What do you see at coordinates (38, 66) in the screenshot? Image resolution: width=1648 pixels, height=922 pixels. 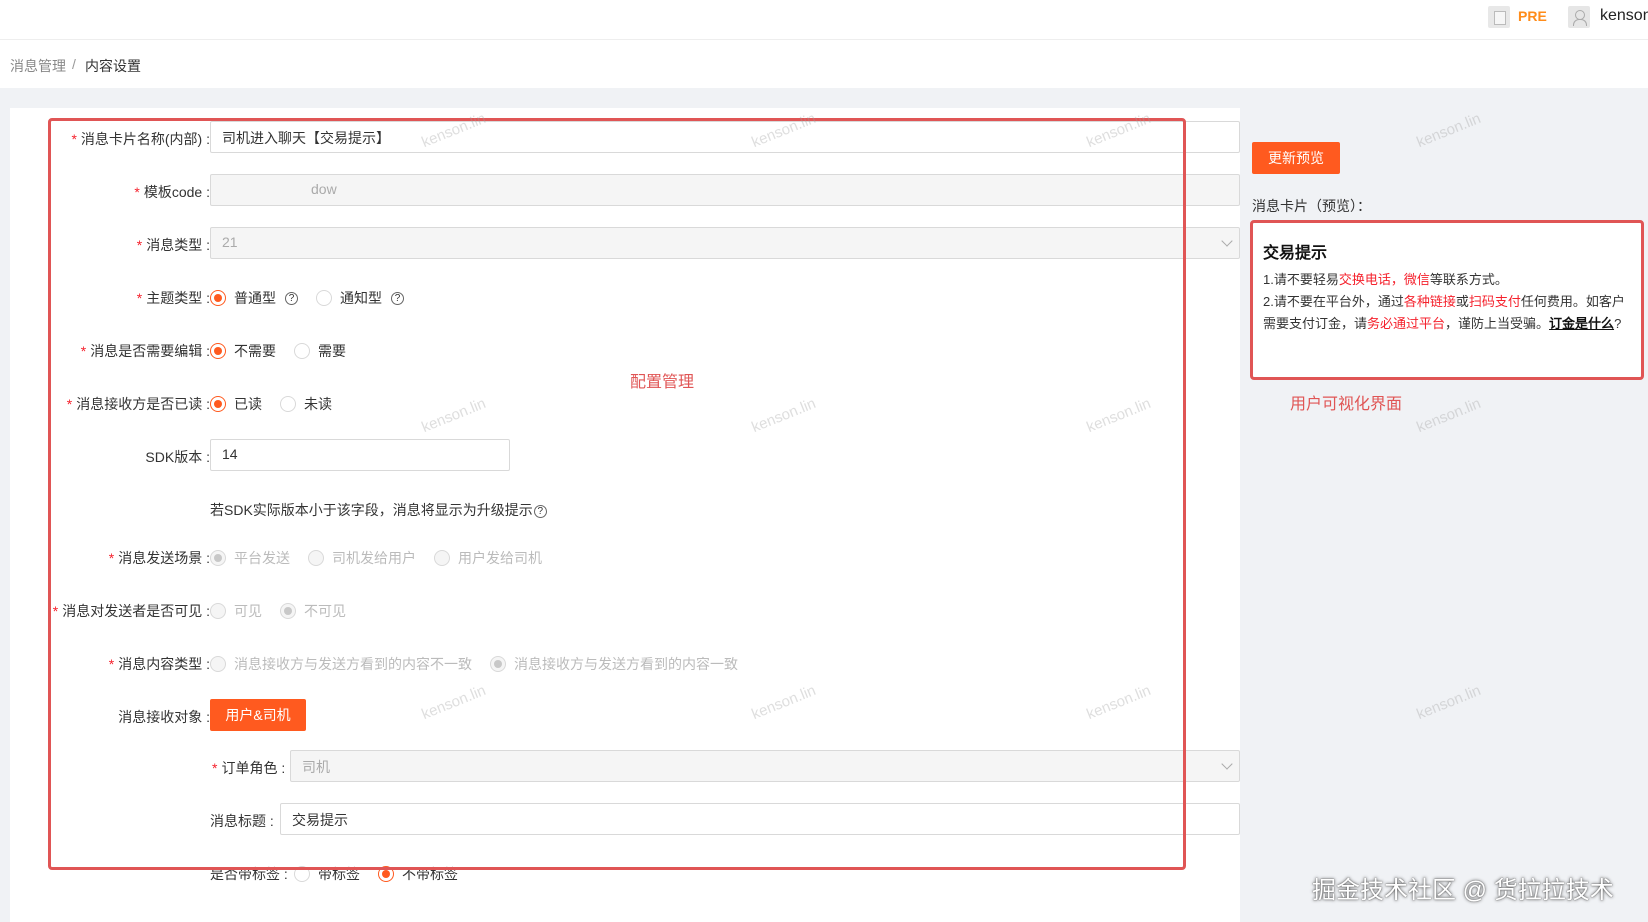 I see `breadcrumb-message-management: 消息管理` at bounding box center [38, 66].